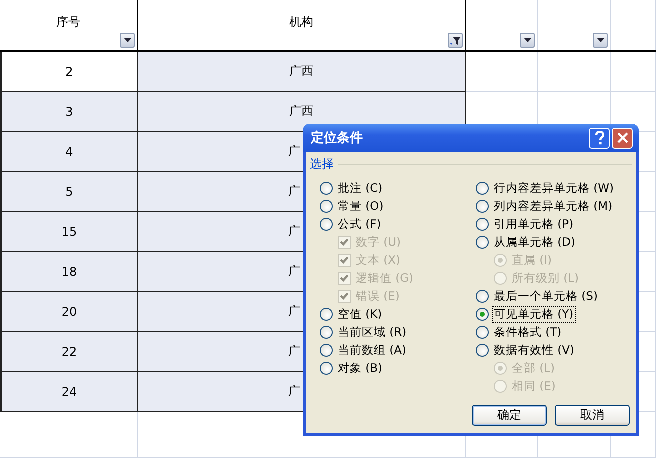  I want to click on ok-button: 确定, so click(509, 415).